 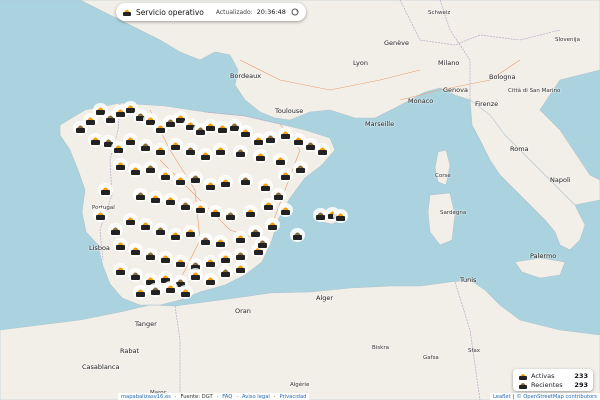 I want to click on label-algerie: Algérie, so click(x=300, y=385).